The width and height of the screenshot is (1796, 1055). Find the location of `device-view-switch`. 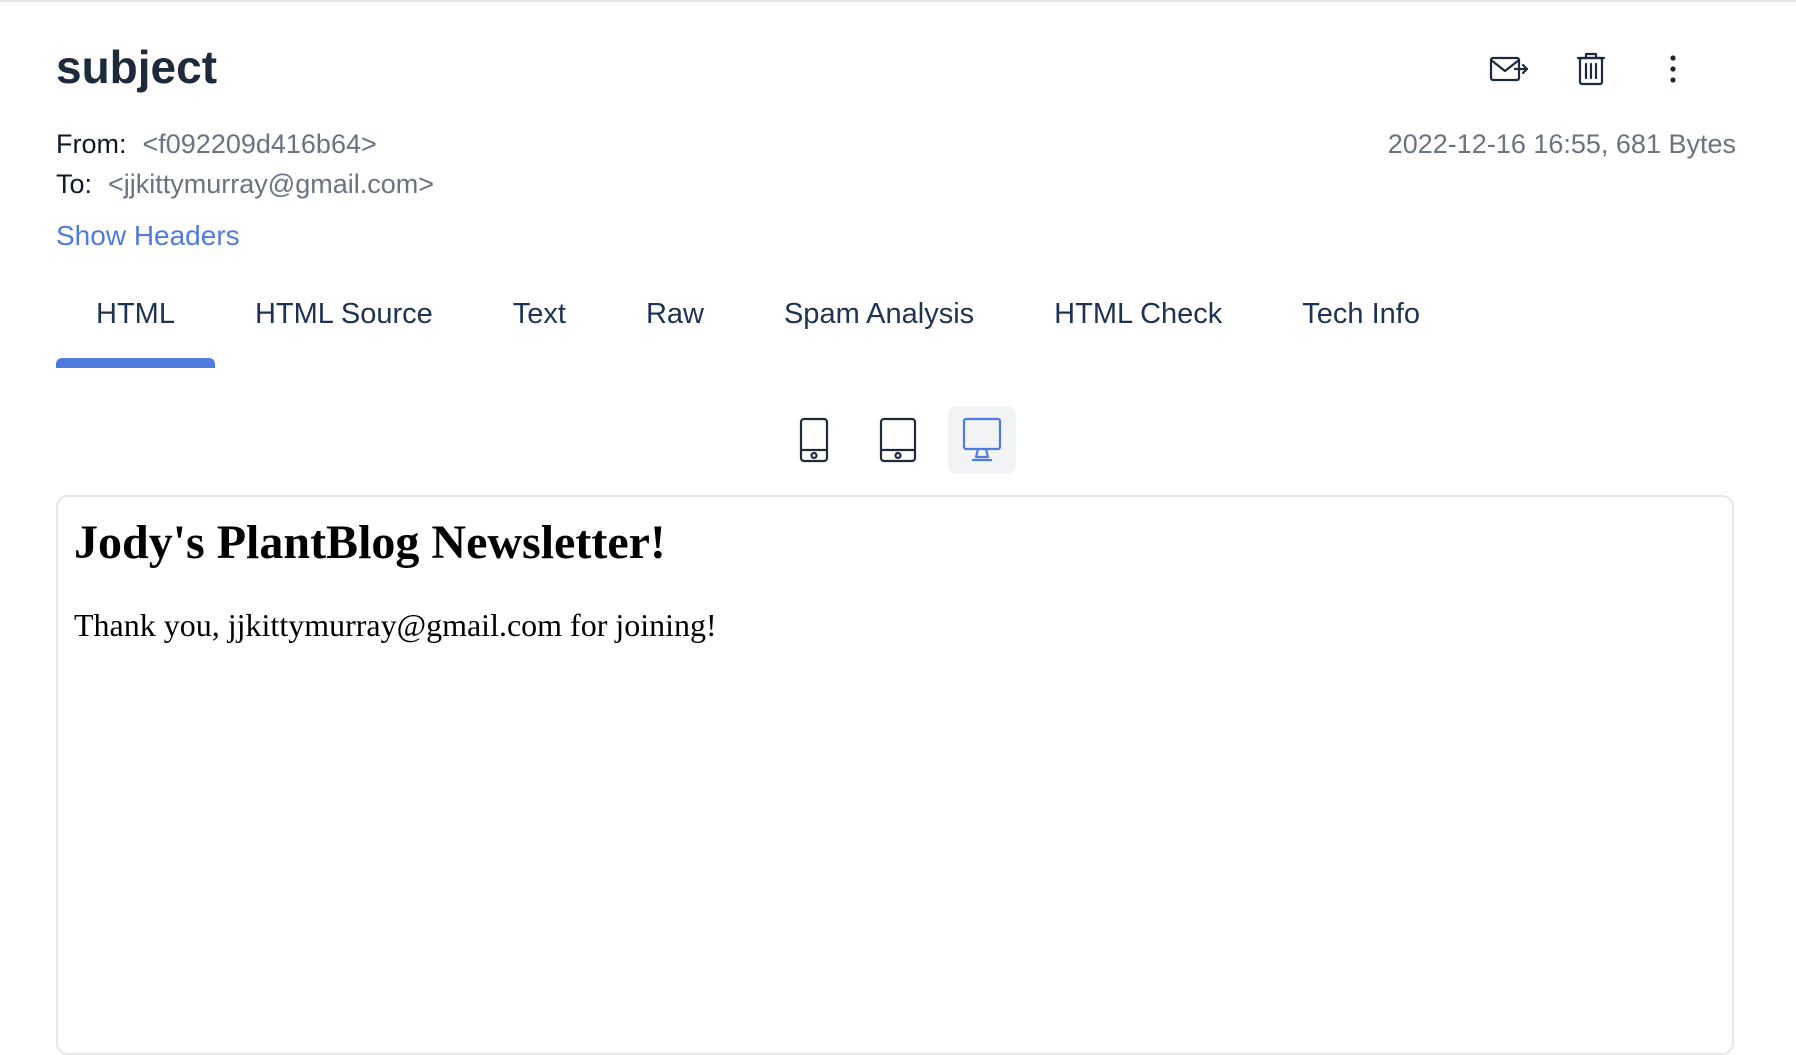

device-view-switch is located at coordinates (898, 440).